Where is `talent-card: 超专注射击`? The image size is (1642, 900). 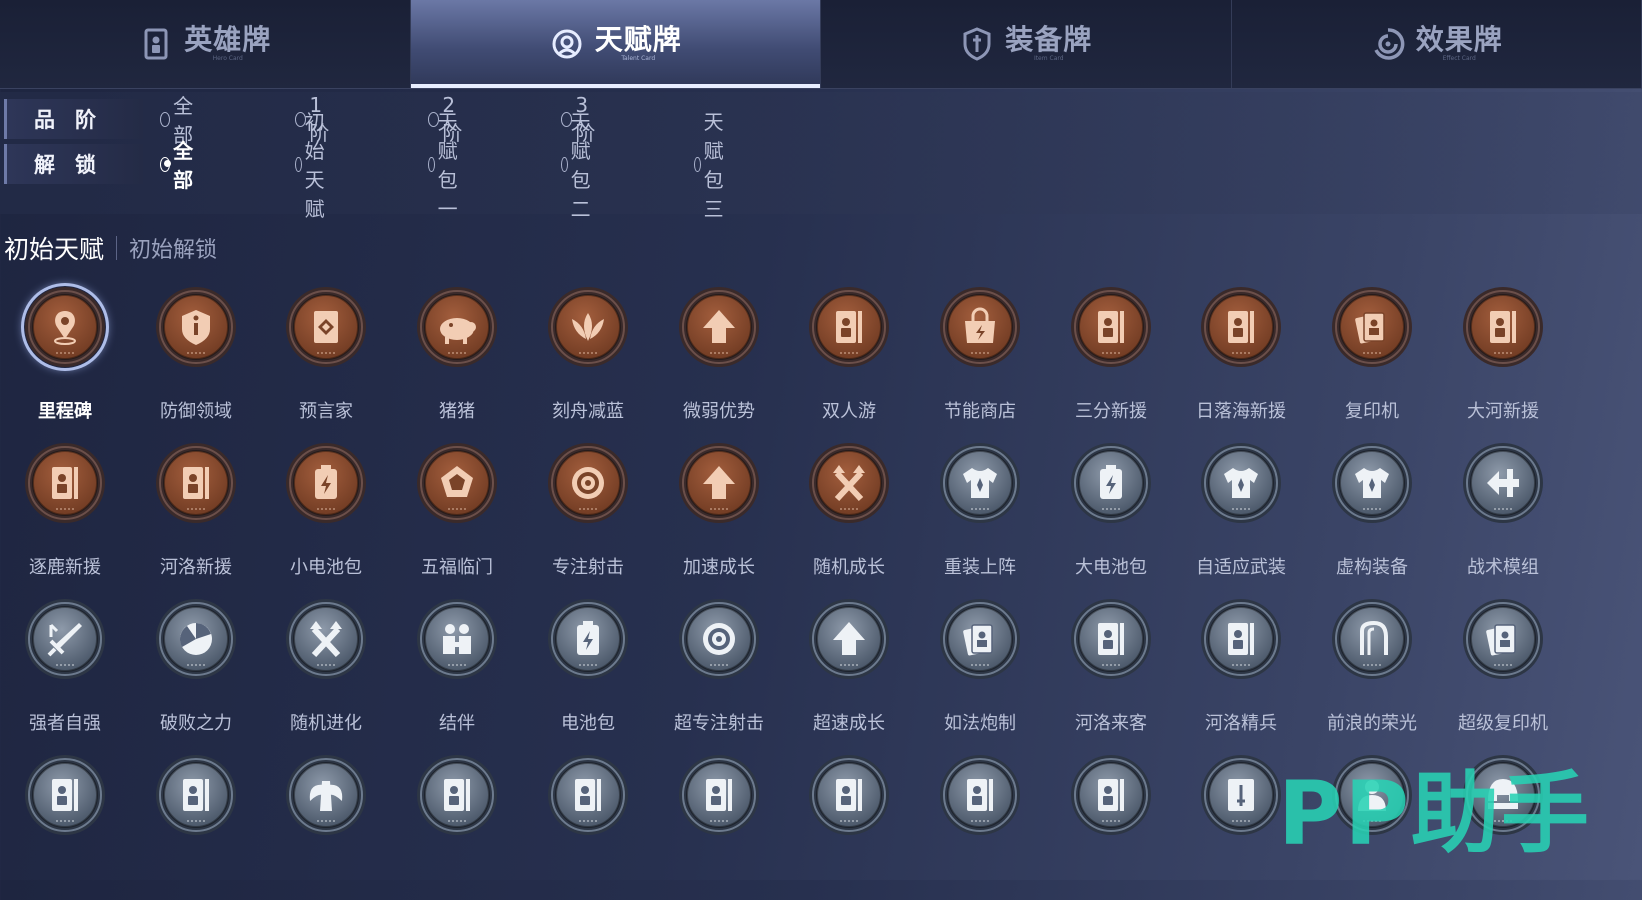
talent-card: 超专注射击 is located at coordinates (719, 669).